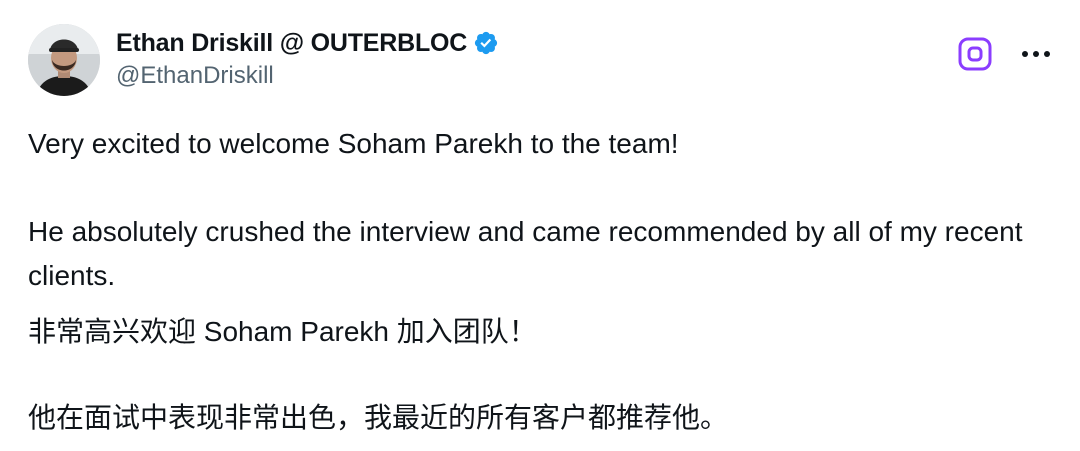 This screenshot has width=1080, height=451. I want to click on author-handle: @EthanDriskill, so click(195, 76).